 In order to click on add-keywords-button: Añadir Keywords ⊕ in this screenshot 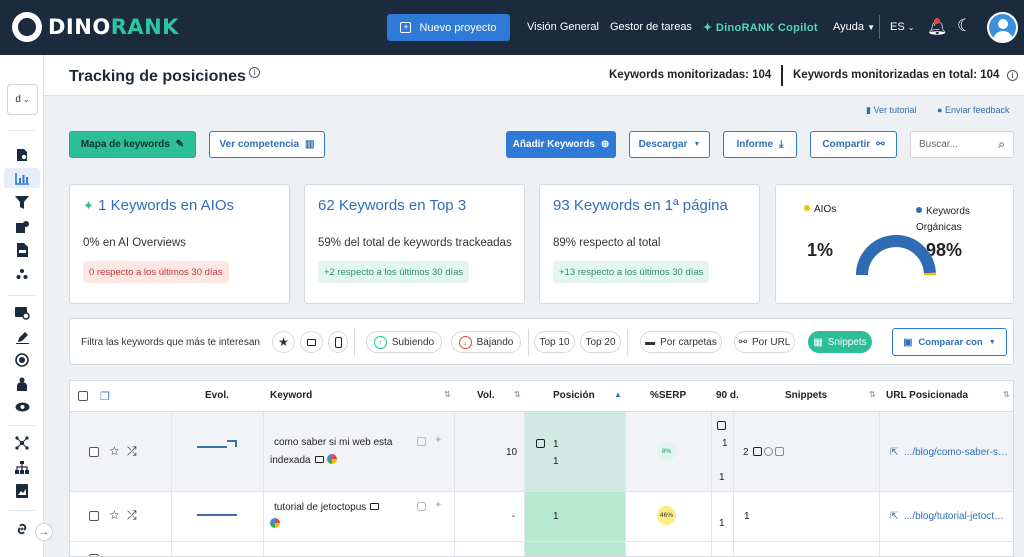, I will do `click(561, 144)`.